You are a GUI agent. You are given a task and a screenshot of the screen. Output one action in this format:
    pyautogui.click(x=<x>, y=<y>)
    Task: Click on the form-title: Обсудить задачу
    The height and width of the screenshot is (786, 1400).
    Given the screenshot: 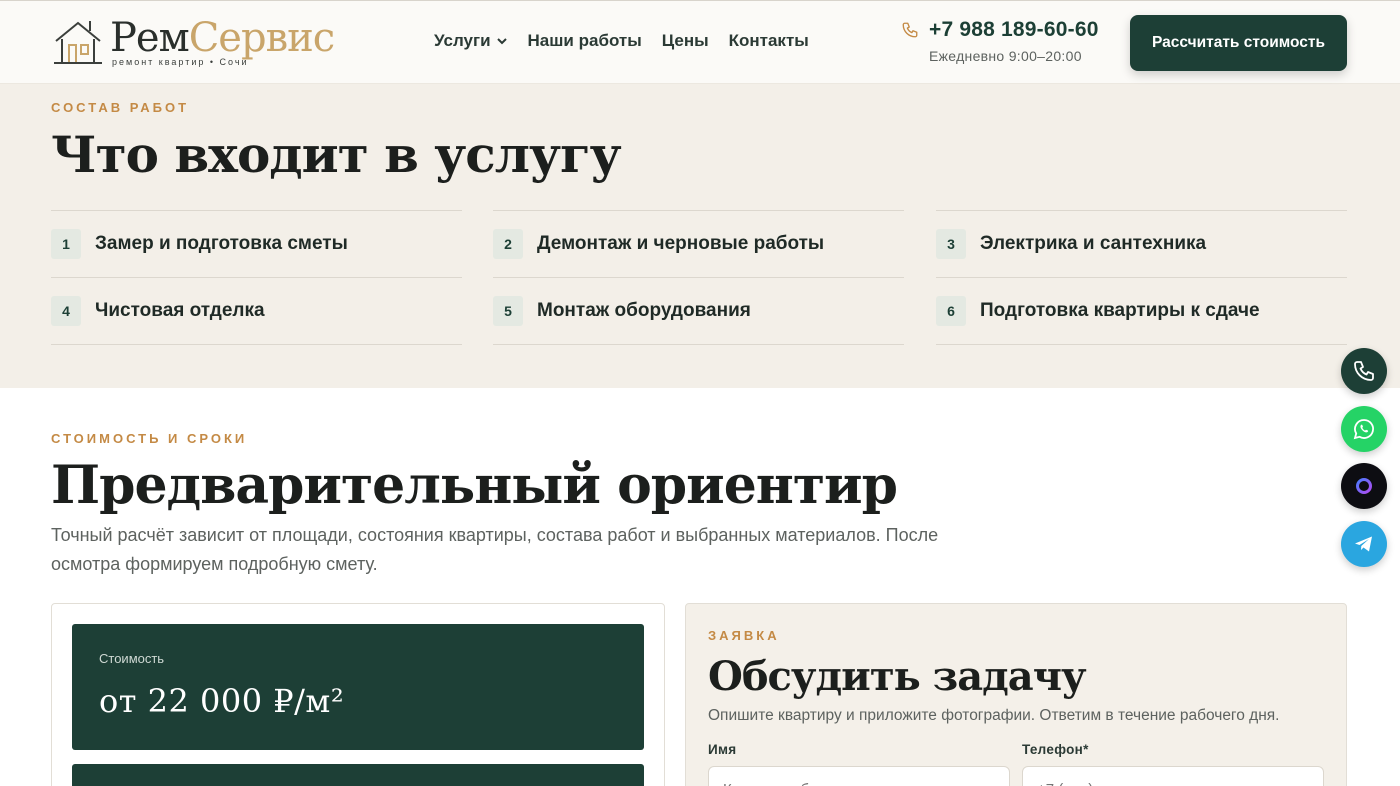 What is the action you would take?
    pyautogui.click(x=897, y=676)
    